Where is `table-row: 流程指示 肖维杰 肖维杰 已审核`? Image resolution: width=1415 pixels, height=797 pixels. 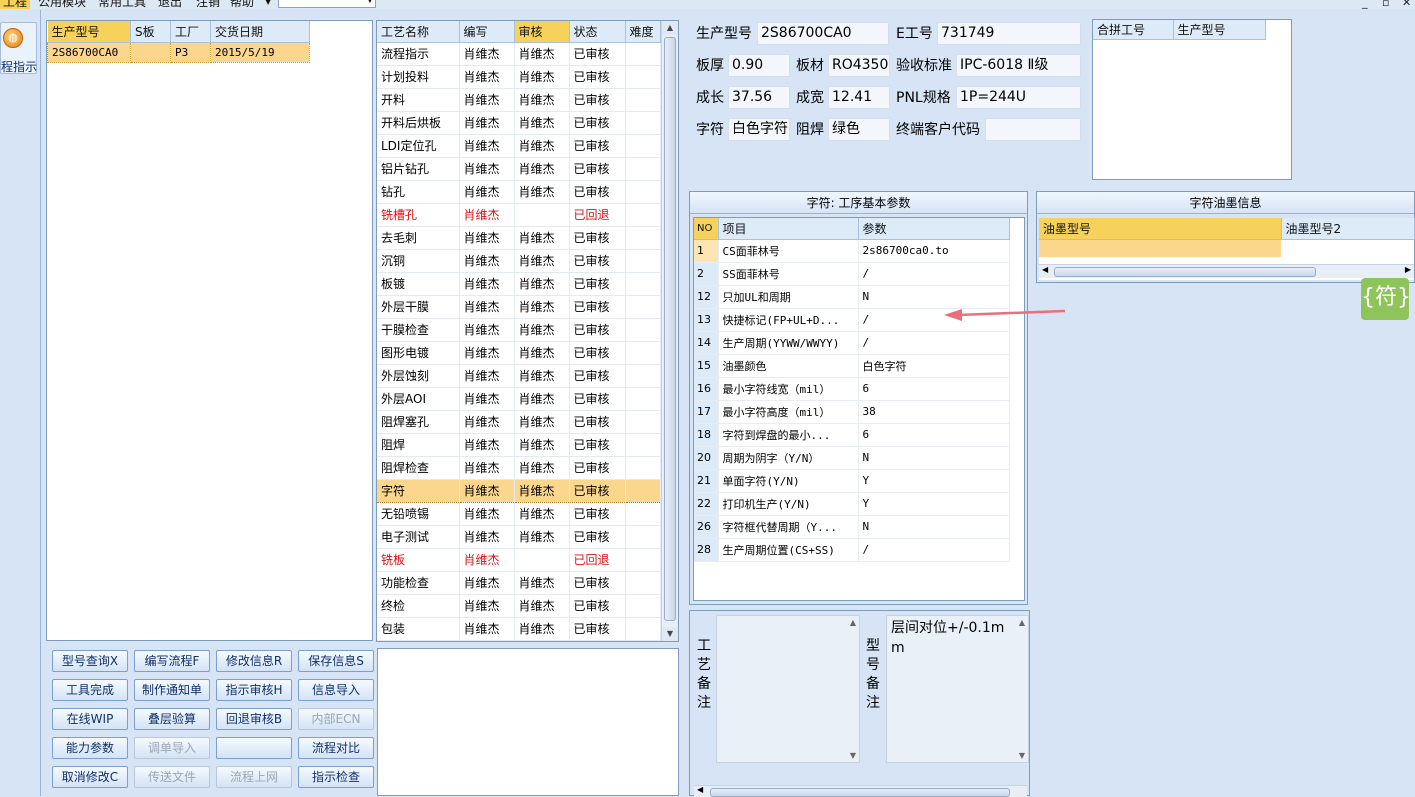
table-row: 流程指示 肖维杰 肖维杰 已审核 is located at coordinates (519, 54).